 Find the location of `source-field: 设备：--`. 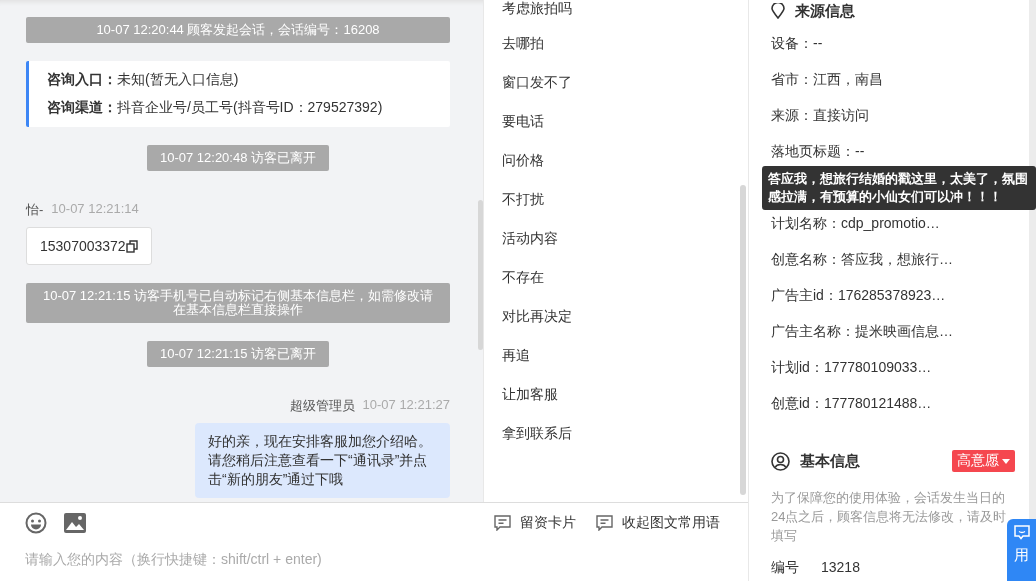

source-field: 设备：-- is located at coordinates (893, 44).